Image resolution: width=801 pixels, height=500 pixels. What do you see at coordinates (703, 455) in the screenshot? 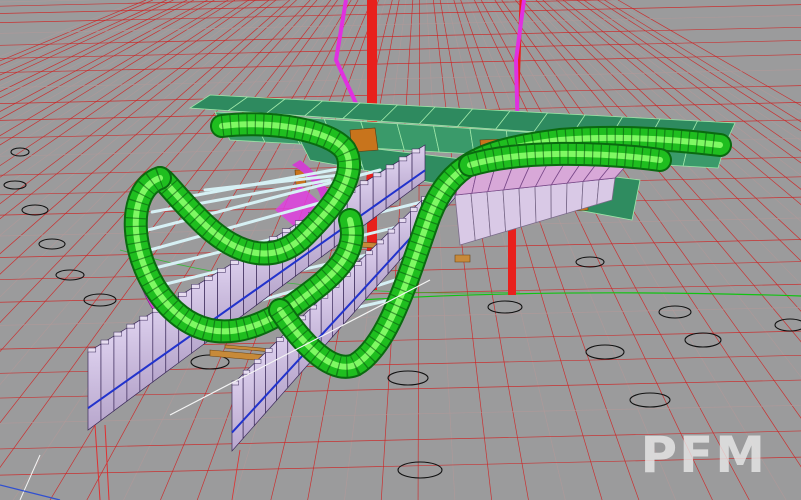
I see `pfm-watermark-logo: PFM` at bounding box center [703, 455].